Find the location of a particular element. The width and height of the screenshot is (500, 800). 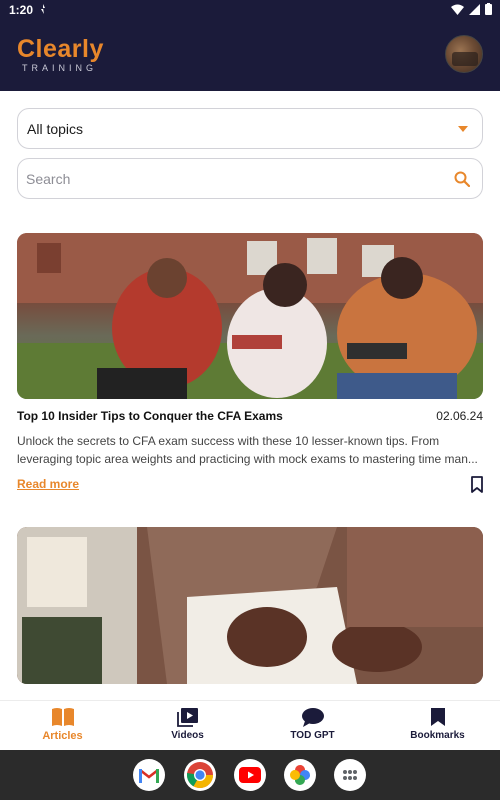

read-more-link: Read more is located at coordinates (48, 484).